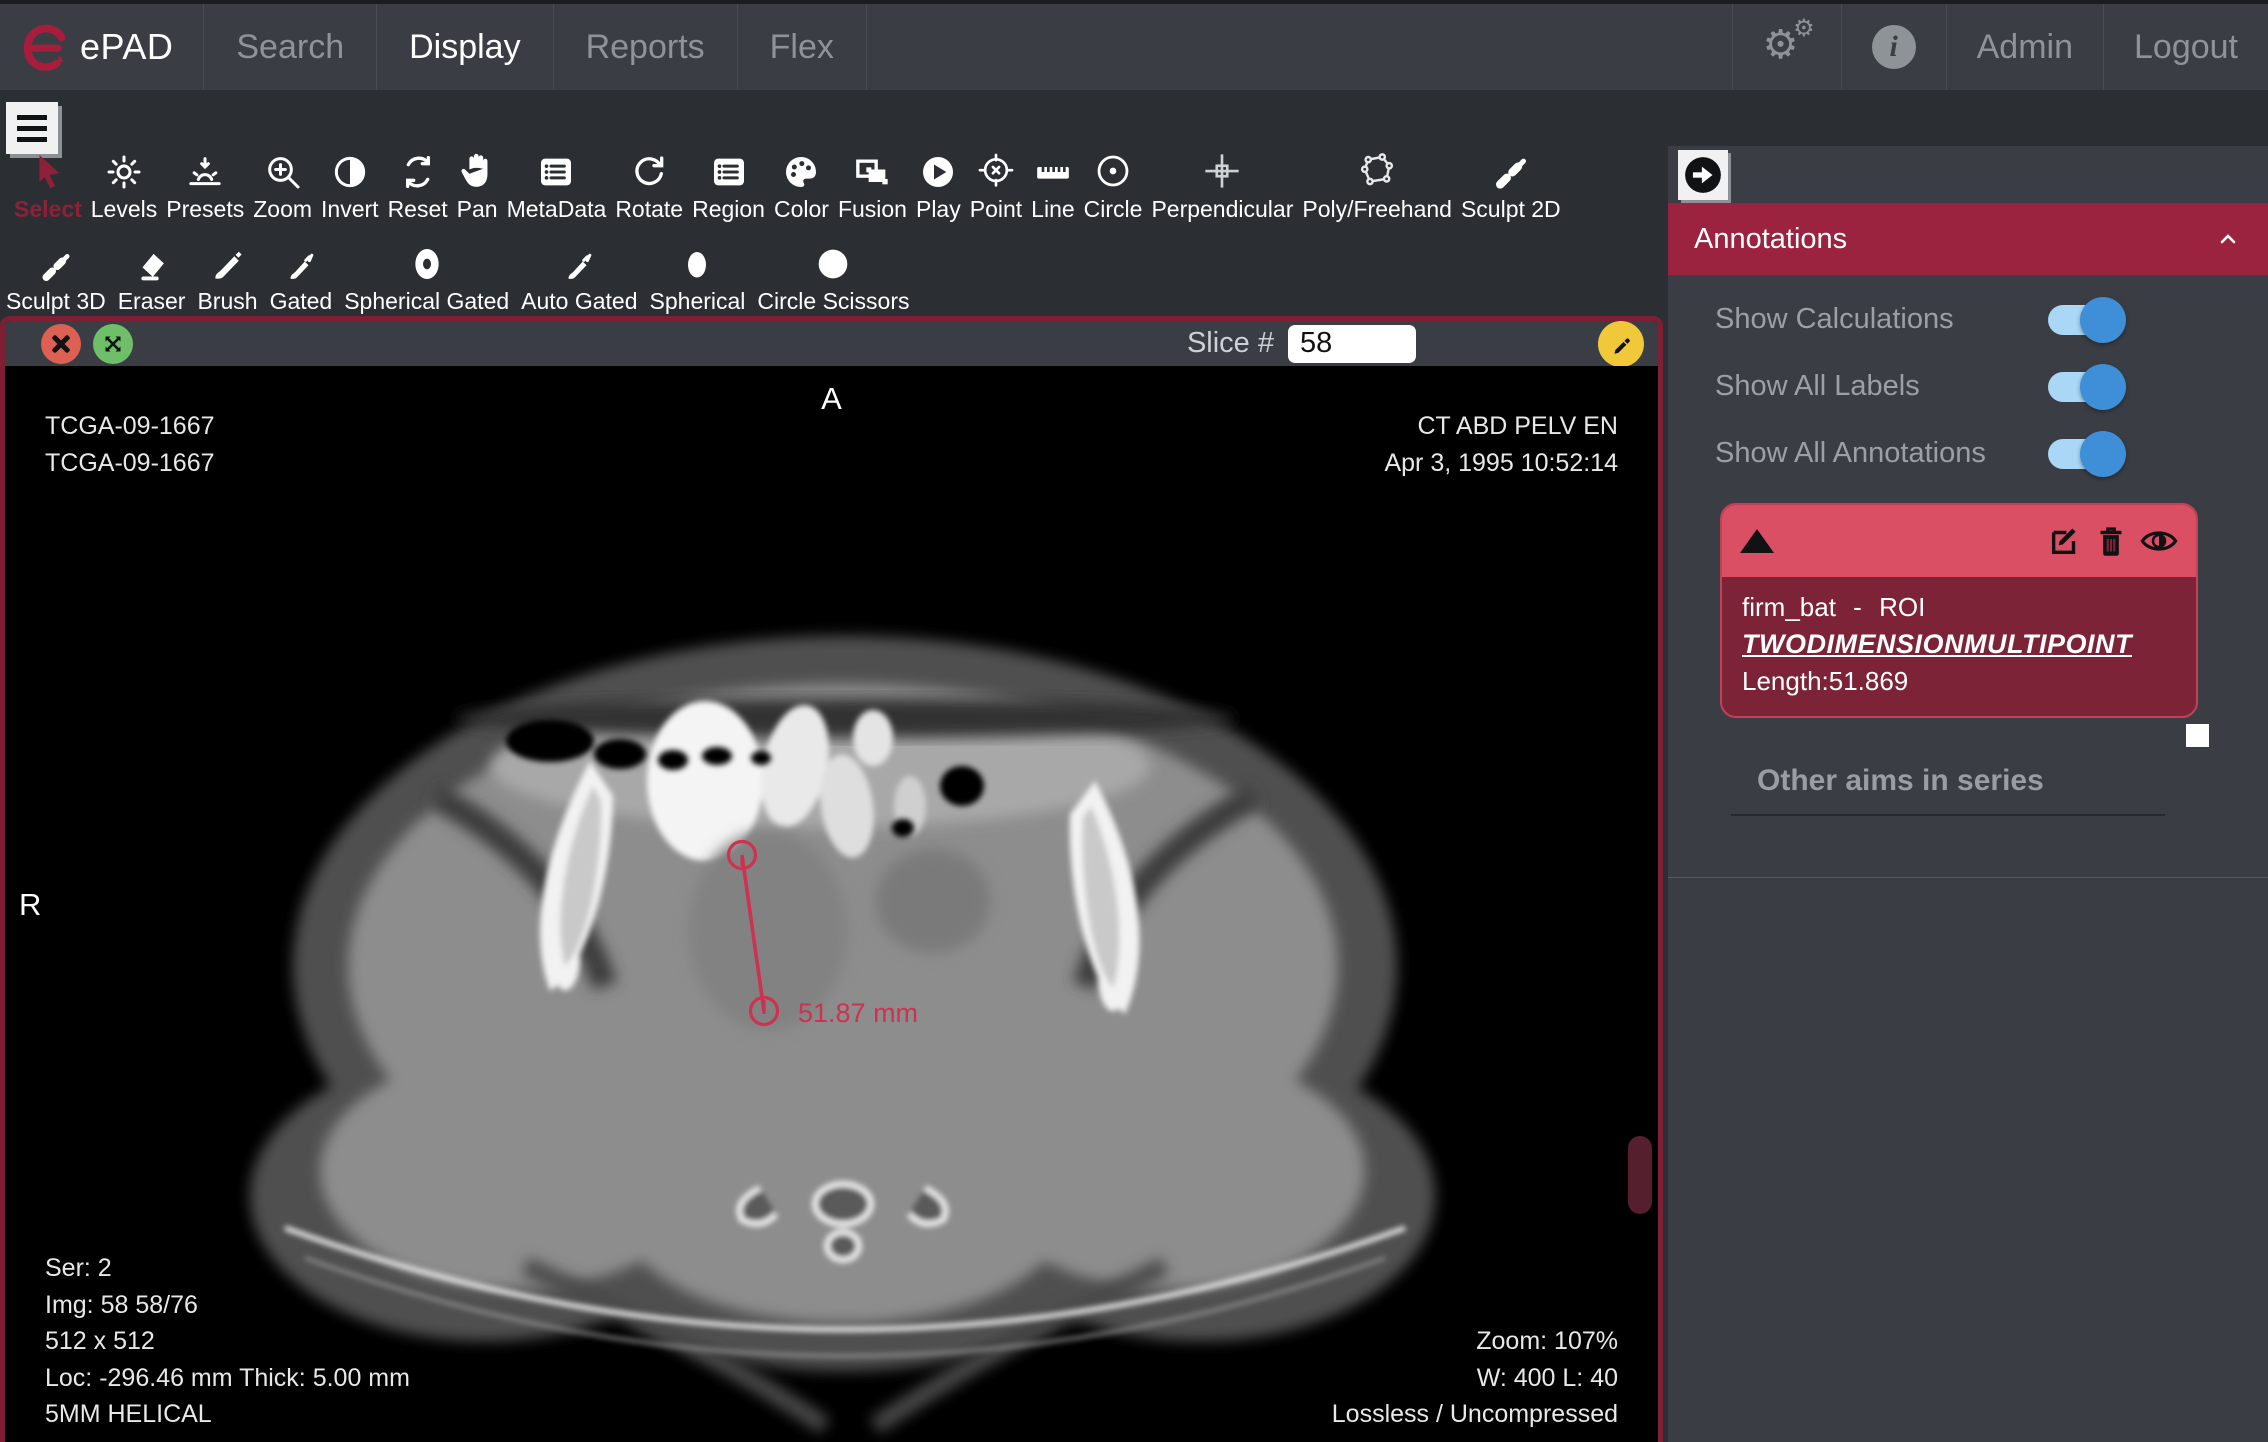 Image resolution: width=2268 pixels, height=1442 pixels. Describe the element at coordinates (801, 183) in the screenshot. I see `tool-color: Color` at that location.